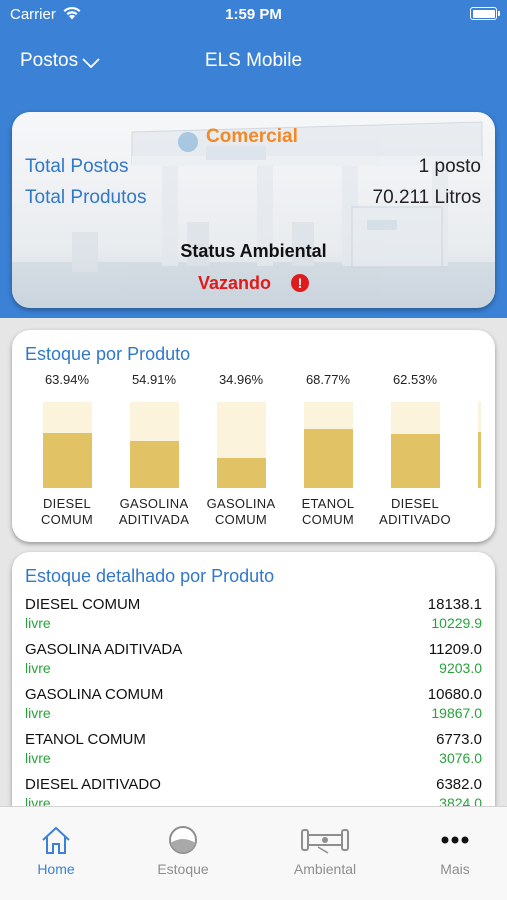 The image size is (507, 900). I want to click on battery-icon, so click(483, 13).